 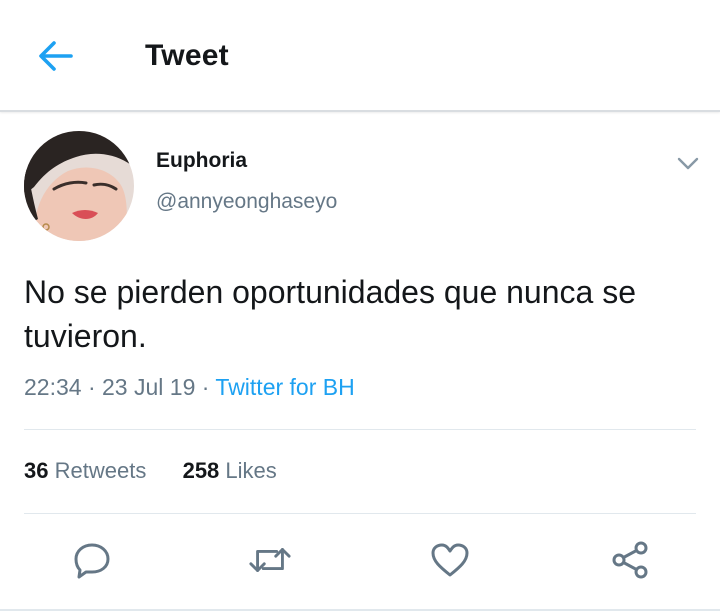 What do you see at coordinates (246, 202) in the screenshot?
I see `user-handle: @annyeonghaseyo` at bounding box center [246, 202].